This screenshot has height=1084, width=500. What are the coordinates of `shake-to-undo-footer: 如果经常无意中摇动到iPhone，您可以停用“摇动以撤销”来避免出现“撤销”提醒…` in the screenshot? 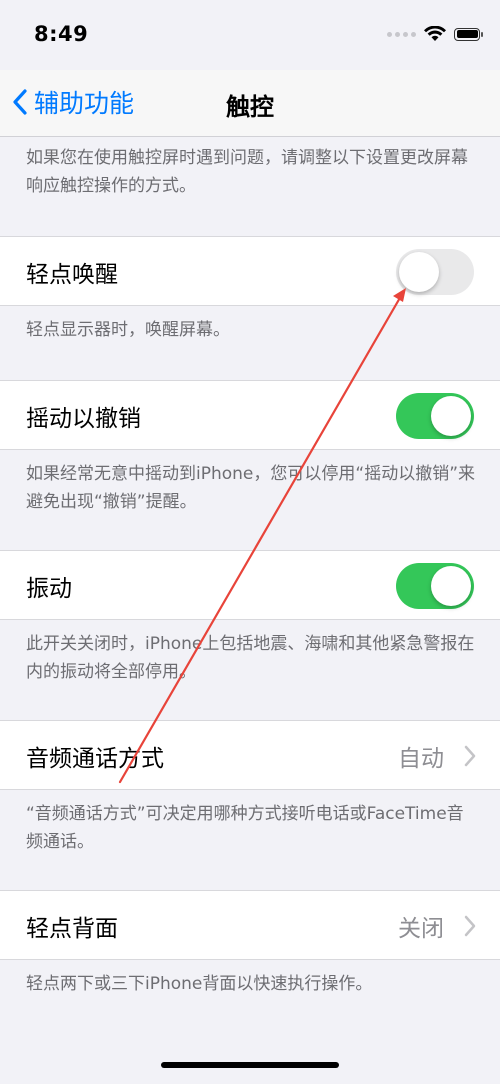 It's located at (250, 488).